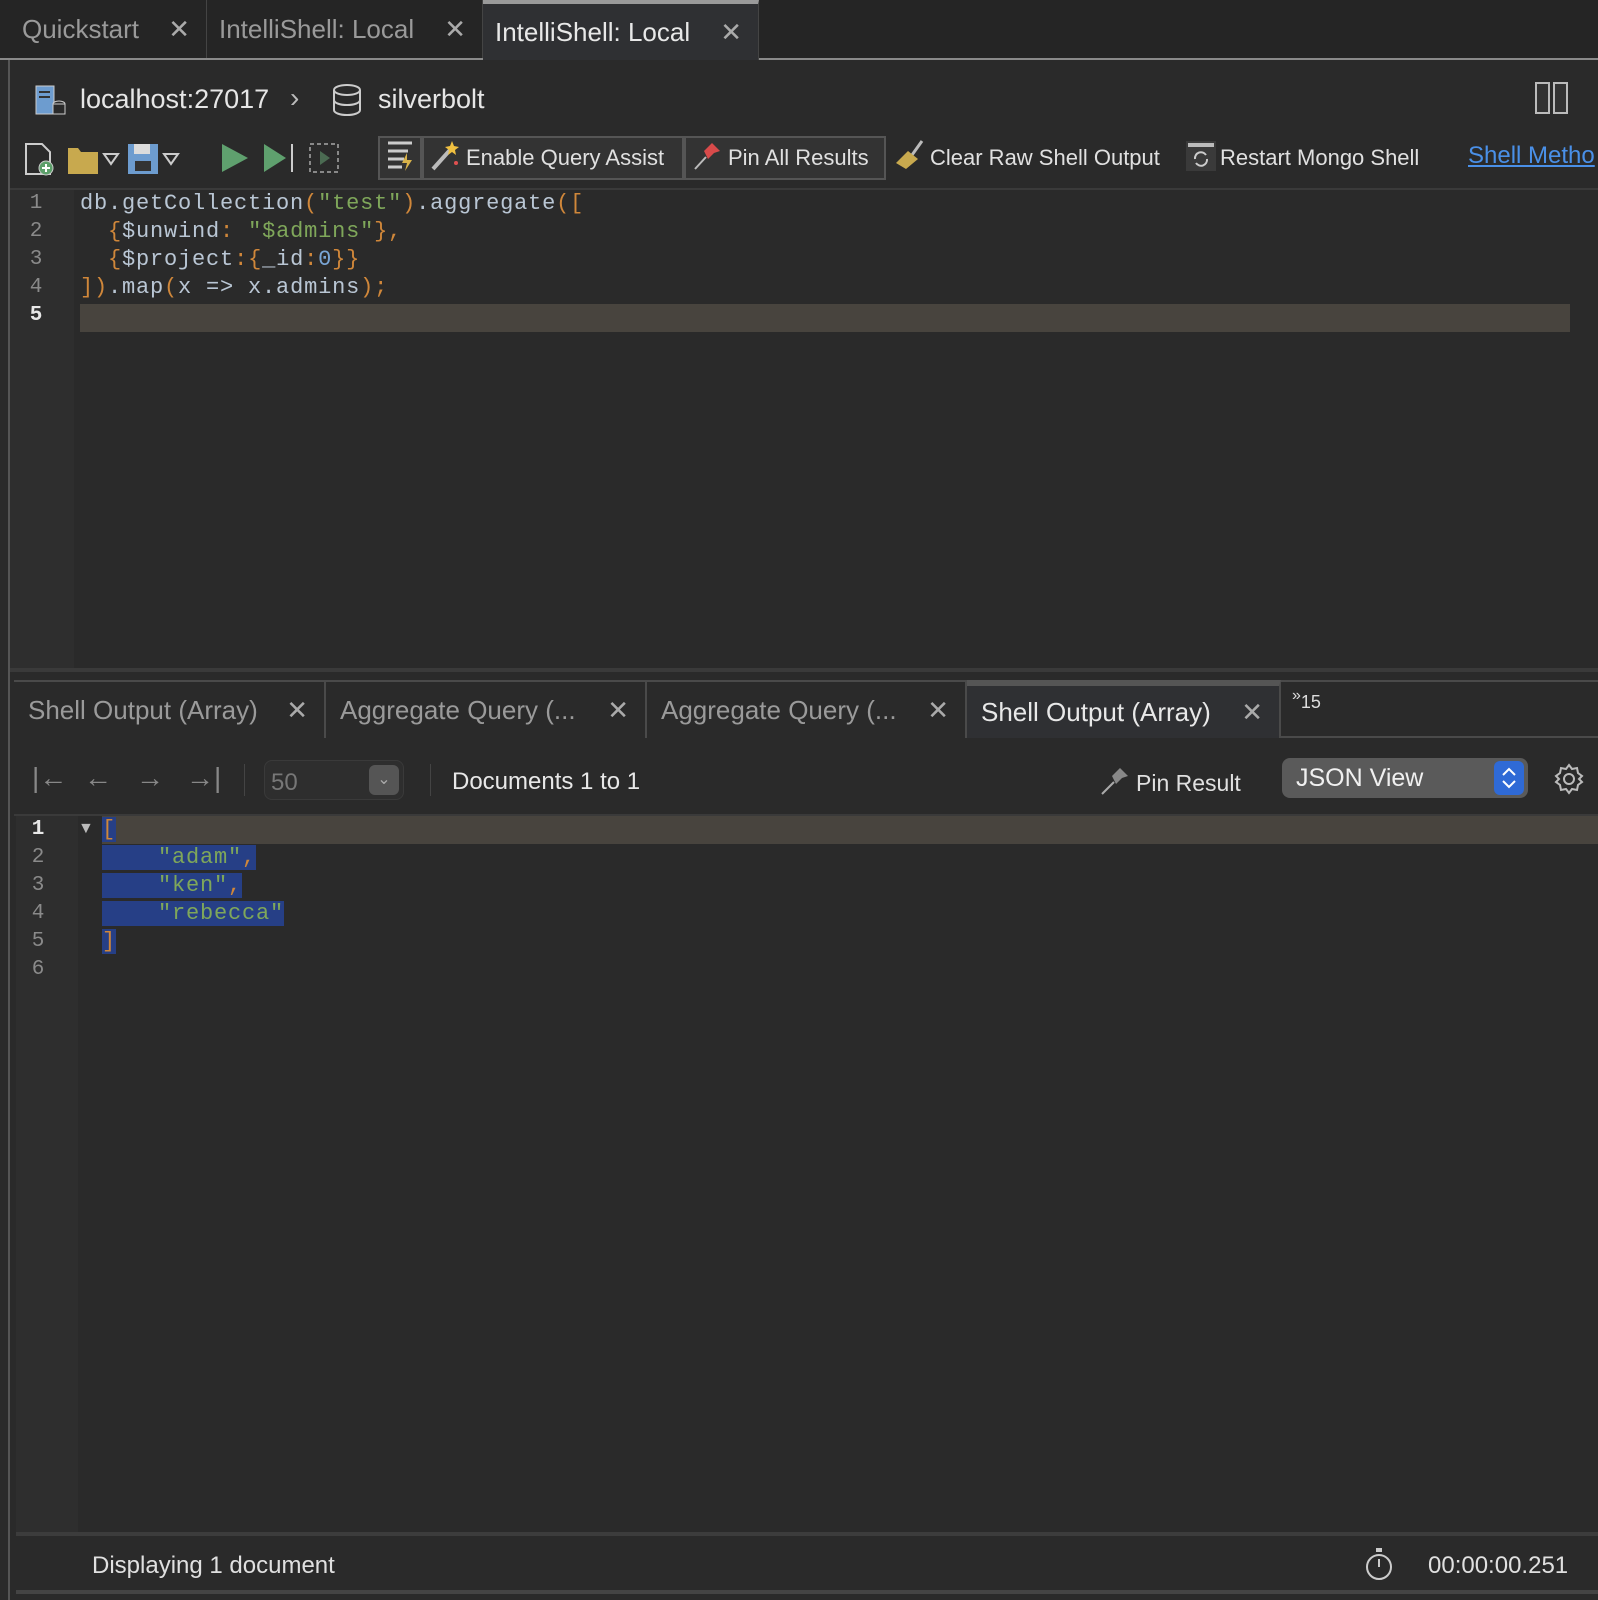 The height and width of the screenshot is (1600, 1598). What do you see at coordinates (192, 203) in the screenshot?
I see `code-token: db.getCollection` at bounding box center [192, 203].